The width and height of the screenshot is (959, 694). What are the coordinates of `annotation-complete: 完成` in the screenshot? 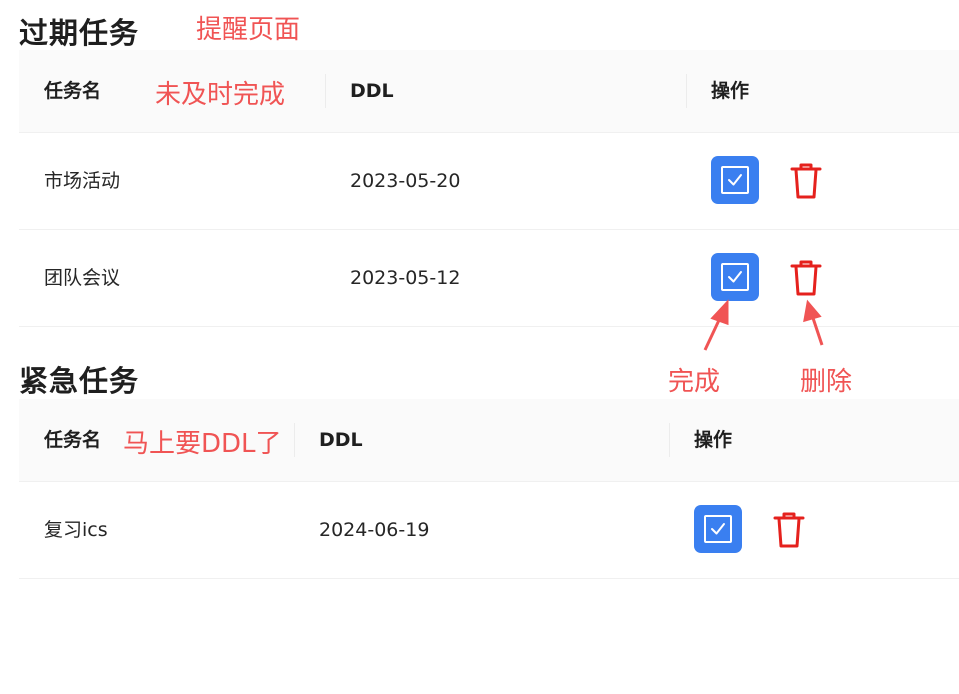 It's located at (694, 382).